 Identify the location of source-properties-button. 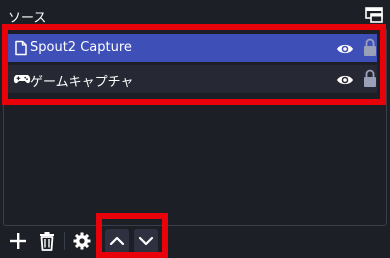
(82, 241).